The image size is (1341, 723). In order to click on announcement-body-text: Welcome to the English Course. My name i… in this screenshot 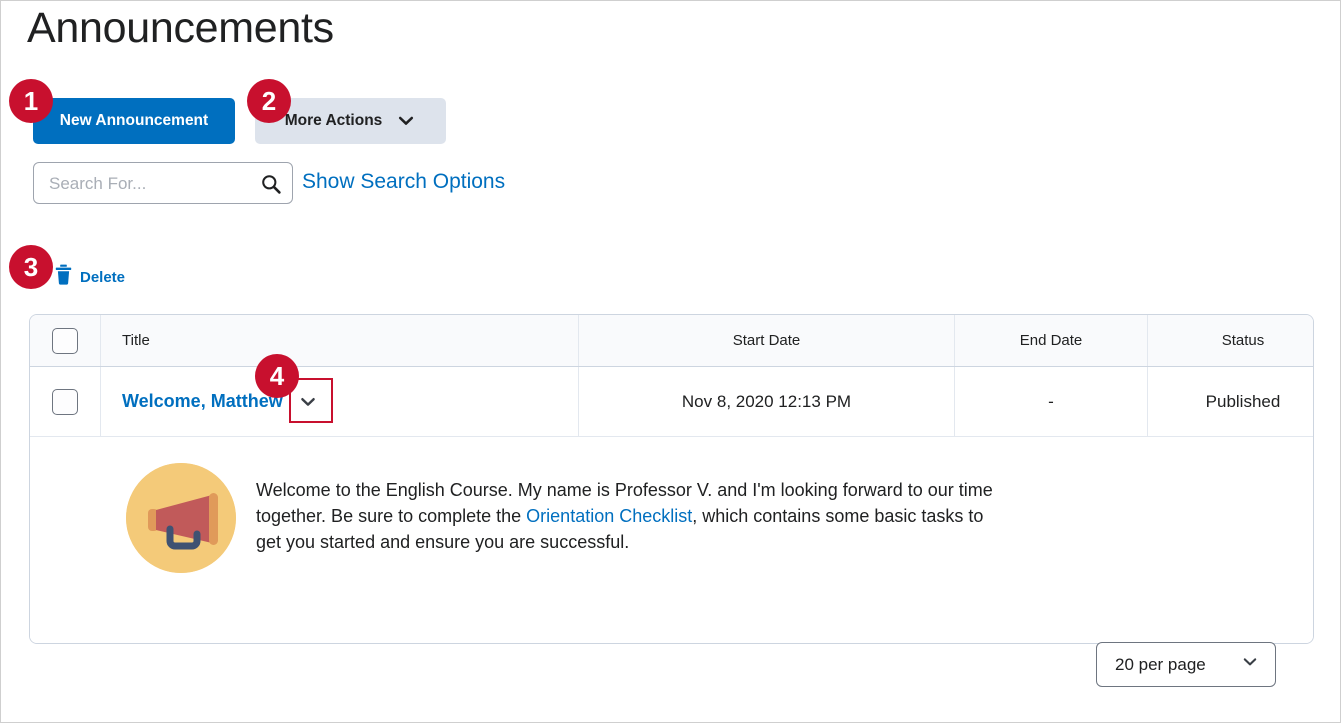, I will do `click(626, 509)`.